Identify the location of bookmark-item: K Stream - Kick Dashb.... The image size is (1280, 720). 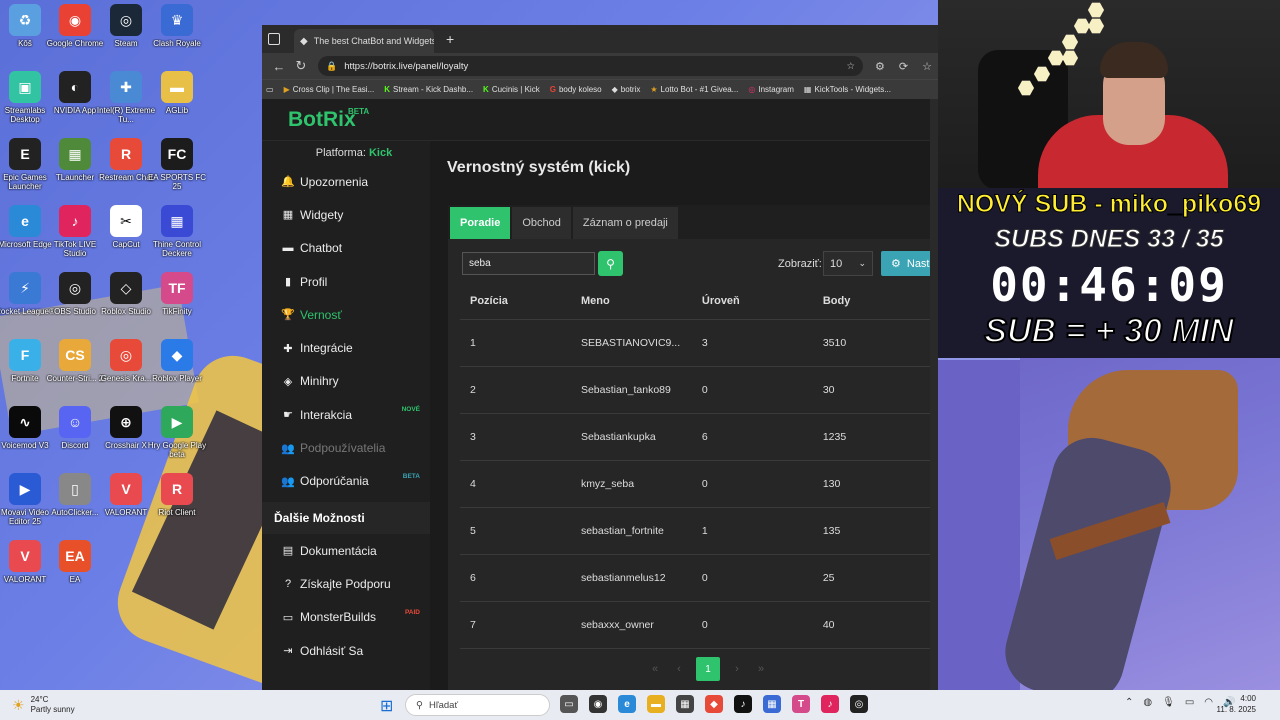
(428, 89).